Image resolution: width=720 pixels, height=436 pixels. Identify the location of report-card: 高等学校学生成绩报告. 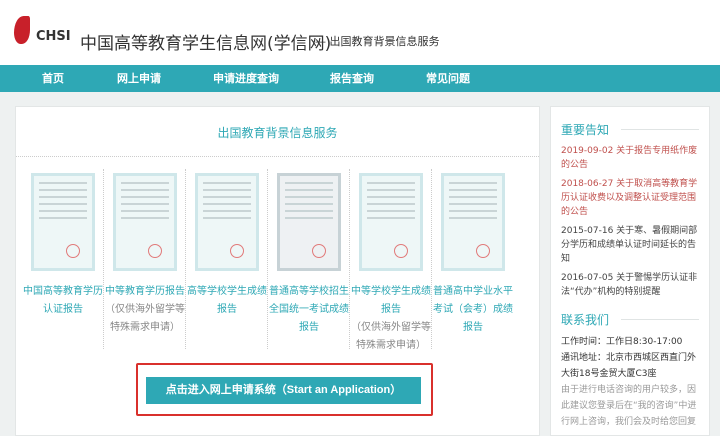
(227, 259).